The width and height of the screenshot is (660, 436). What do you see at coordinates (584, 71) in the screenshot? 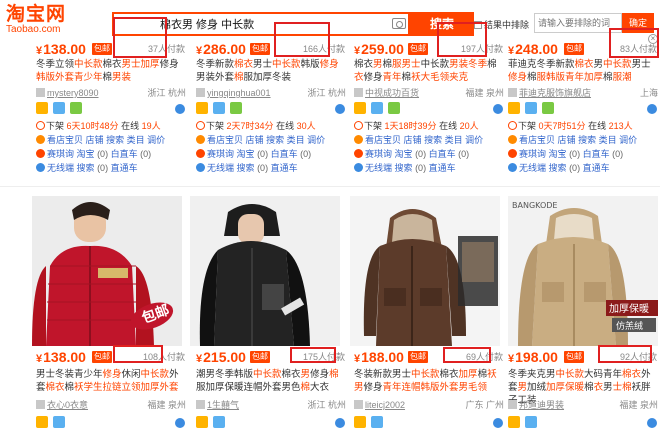
I see `product-title-link: 菲迪克冬季新款棉衣男中长款男士修身棉服韩版青年加厚棉服潮` at bounding box center [584, 71].